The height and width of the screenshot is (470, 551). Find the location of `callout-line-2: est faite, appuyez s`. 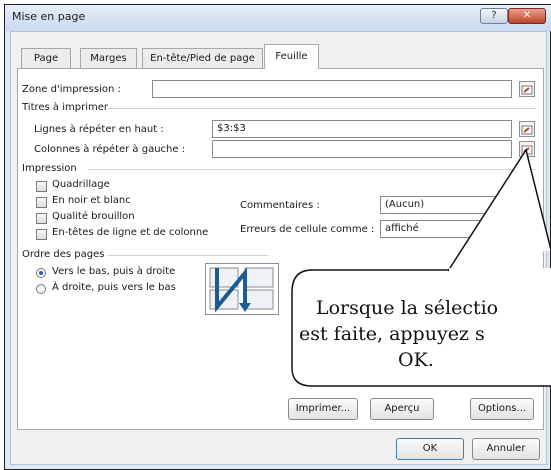

callout-line-2: est faite, appuyez s is located at coordinates (392, 334).